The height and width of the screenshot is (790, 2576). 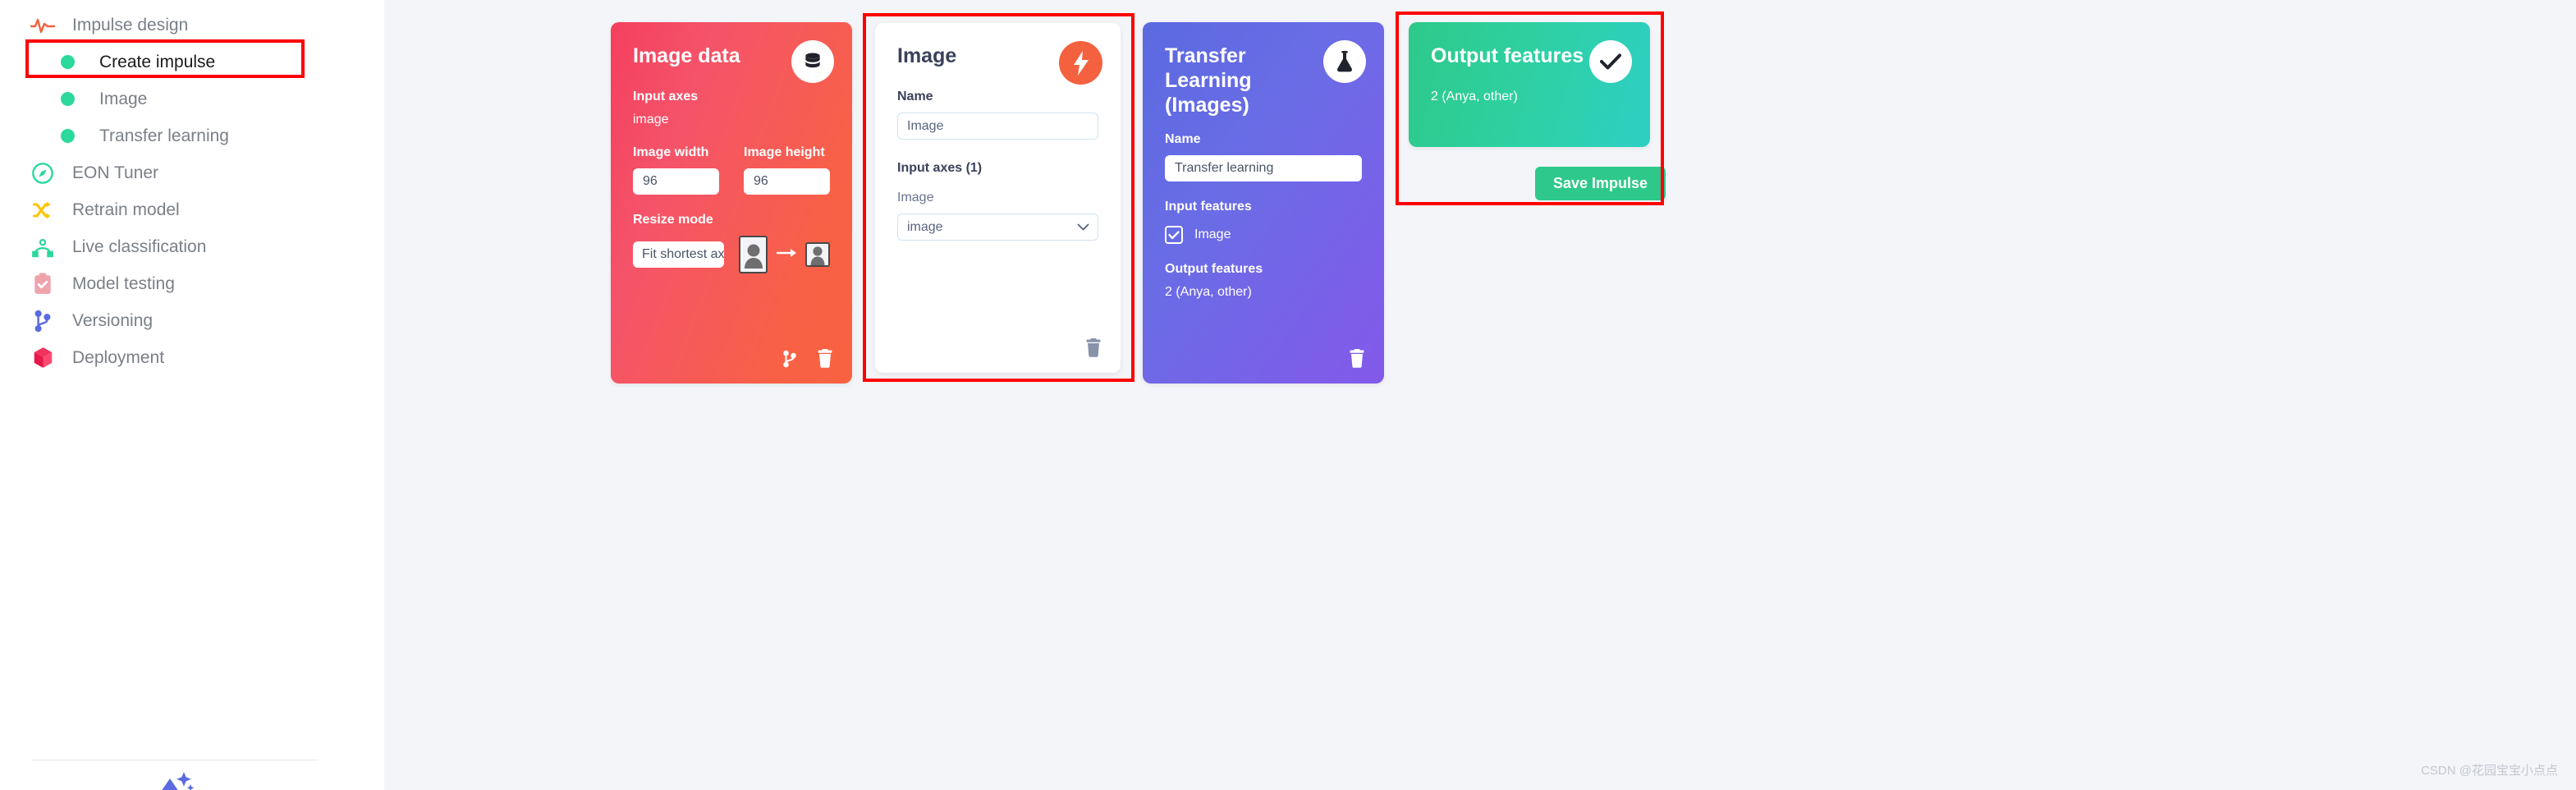 I want to click on watermark-text: CSDN @花园宝宝小点点, so click(x=2489, y=771).